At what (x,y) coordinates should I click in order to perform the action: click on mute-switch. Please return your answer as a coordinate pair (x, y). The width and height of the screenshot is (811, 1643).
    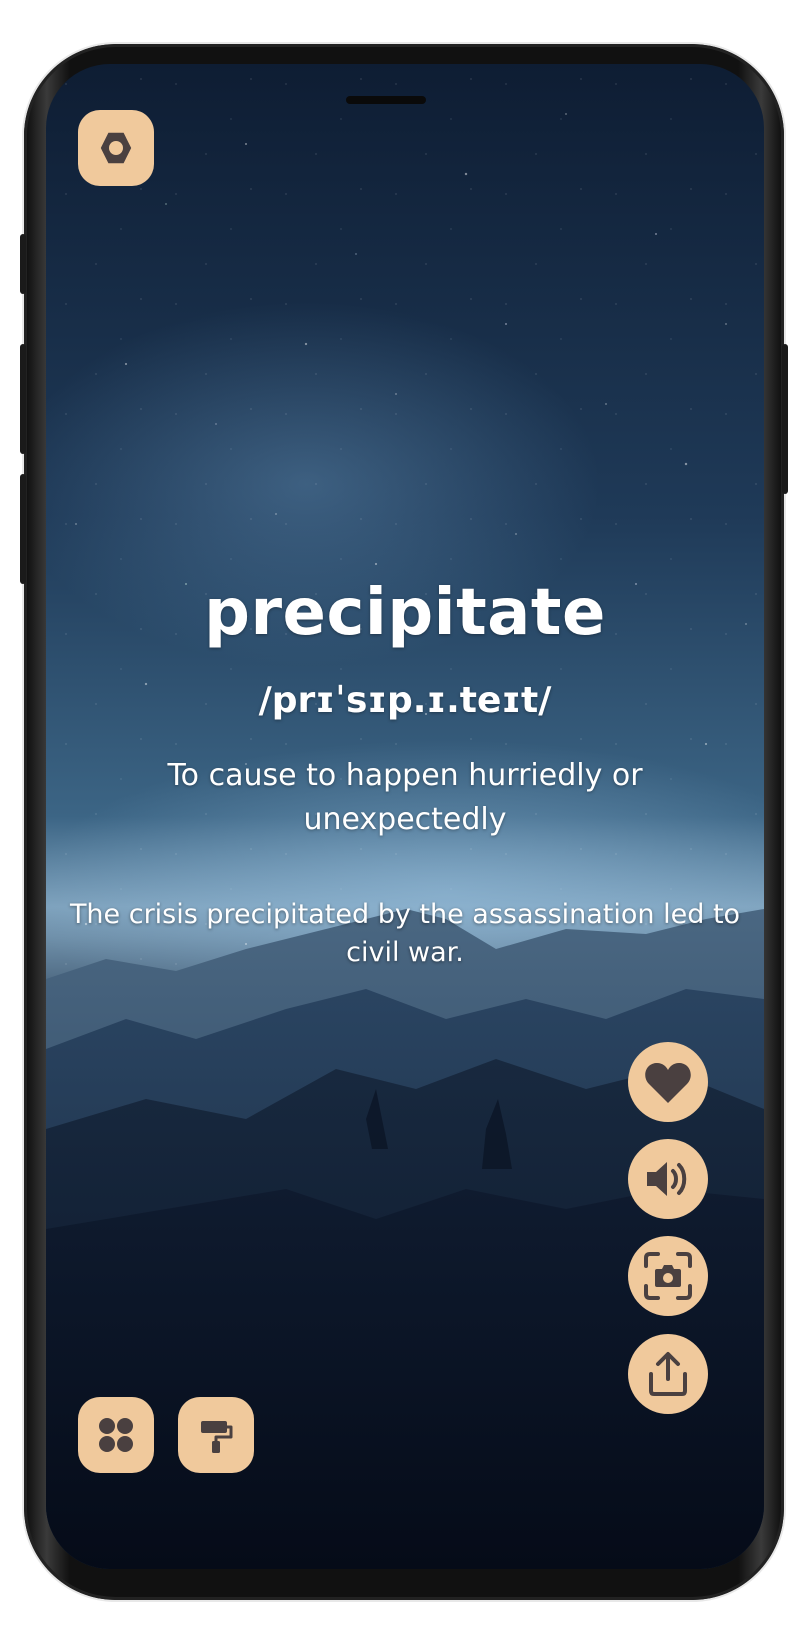
    Looking at the image, I should click on (23, 264).